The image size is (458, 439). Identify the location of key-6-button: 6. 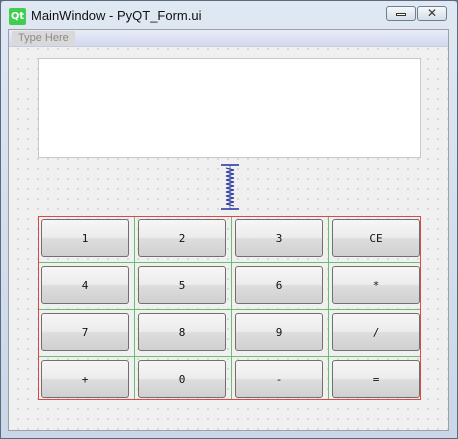
(279, 285).